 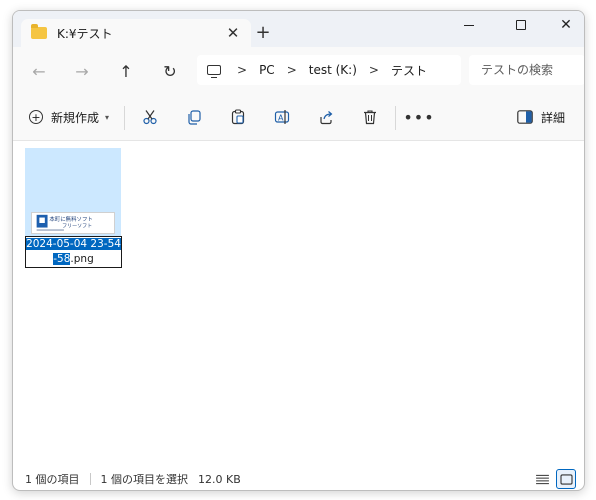 I want to click on new-button: + 新規作成 ▾, so click(x=69, y=117).